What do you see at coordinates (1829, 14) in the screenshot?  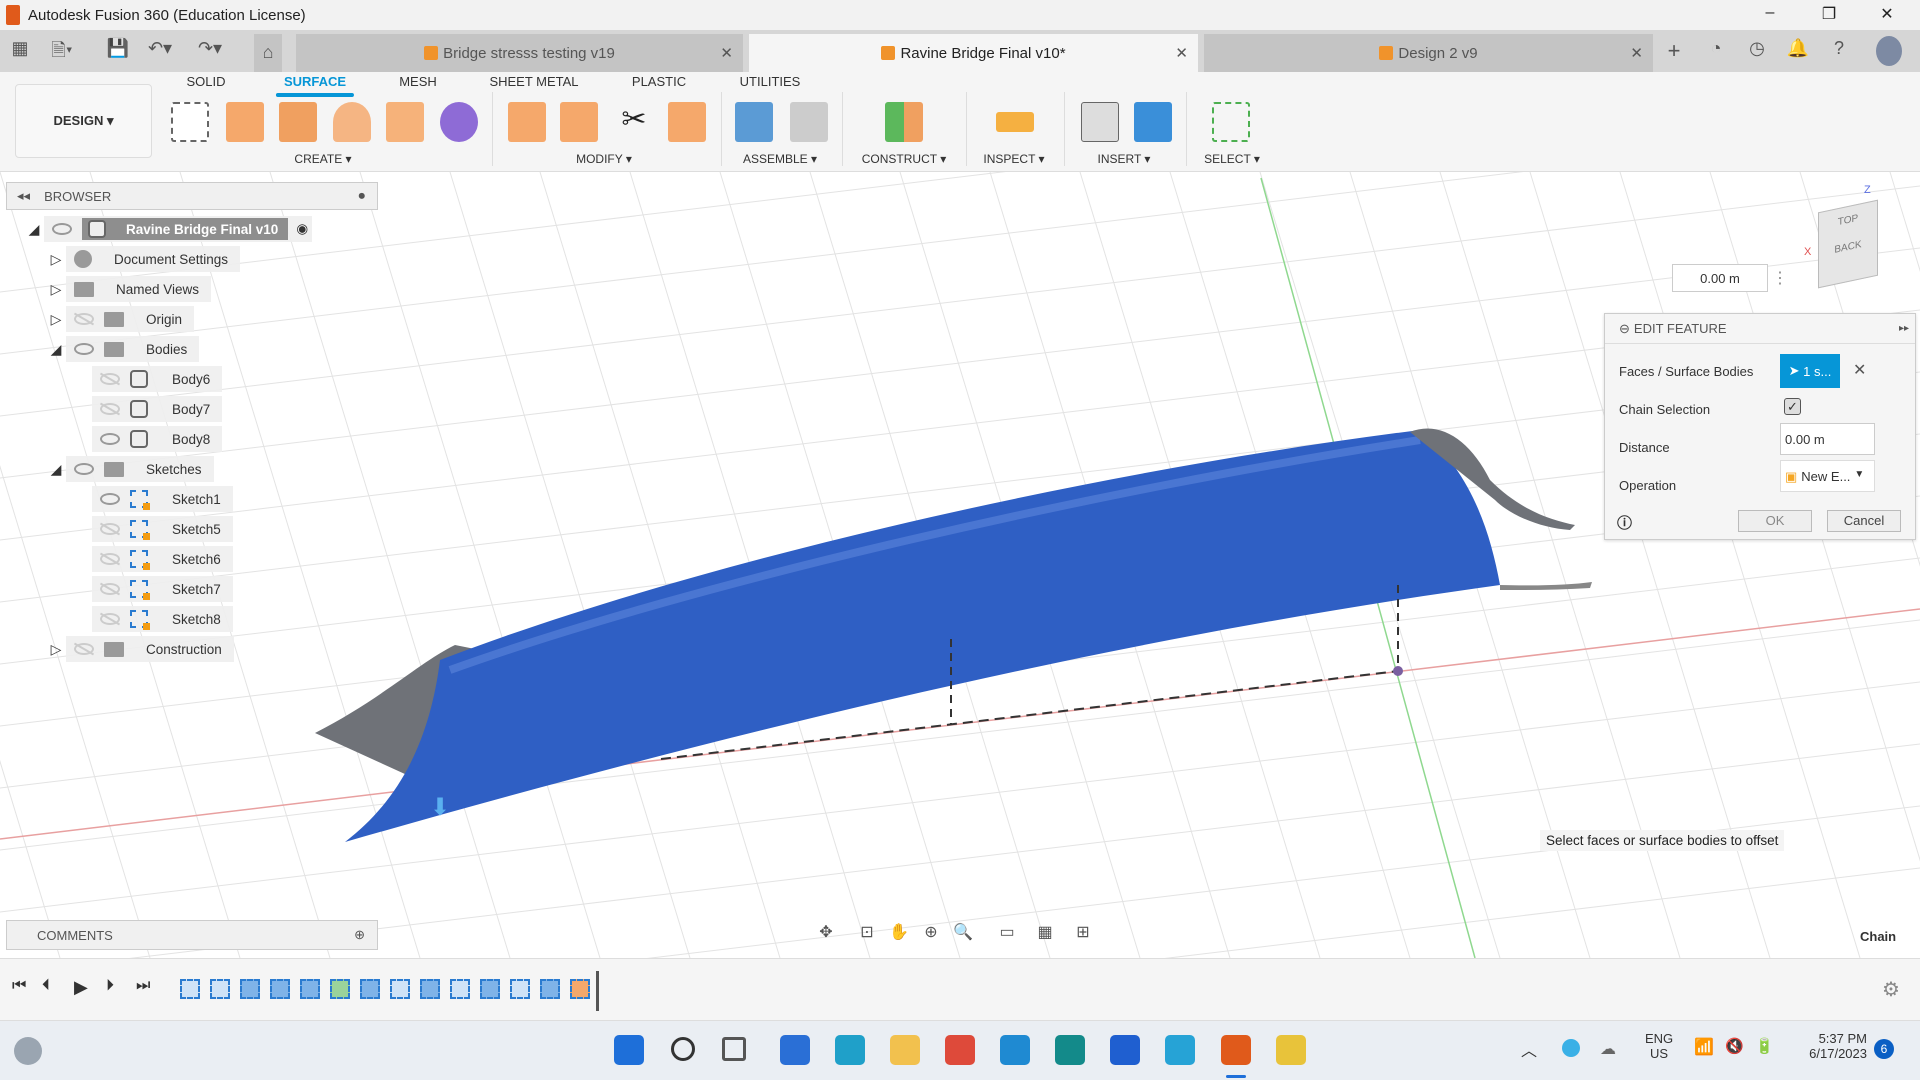 I see `restore-button: ❐` at bounding box center [1829, 14].